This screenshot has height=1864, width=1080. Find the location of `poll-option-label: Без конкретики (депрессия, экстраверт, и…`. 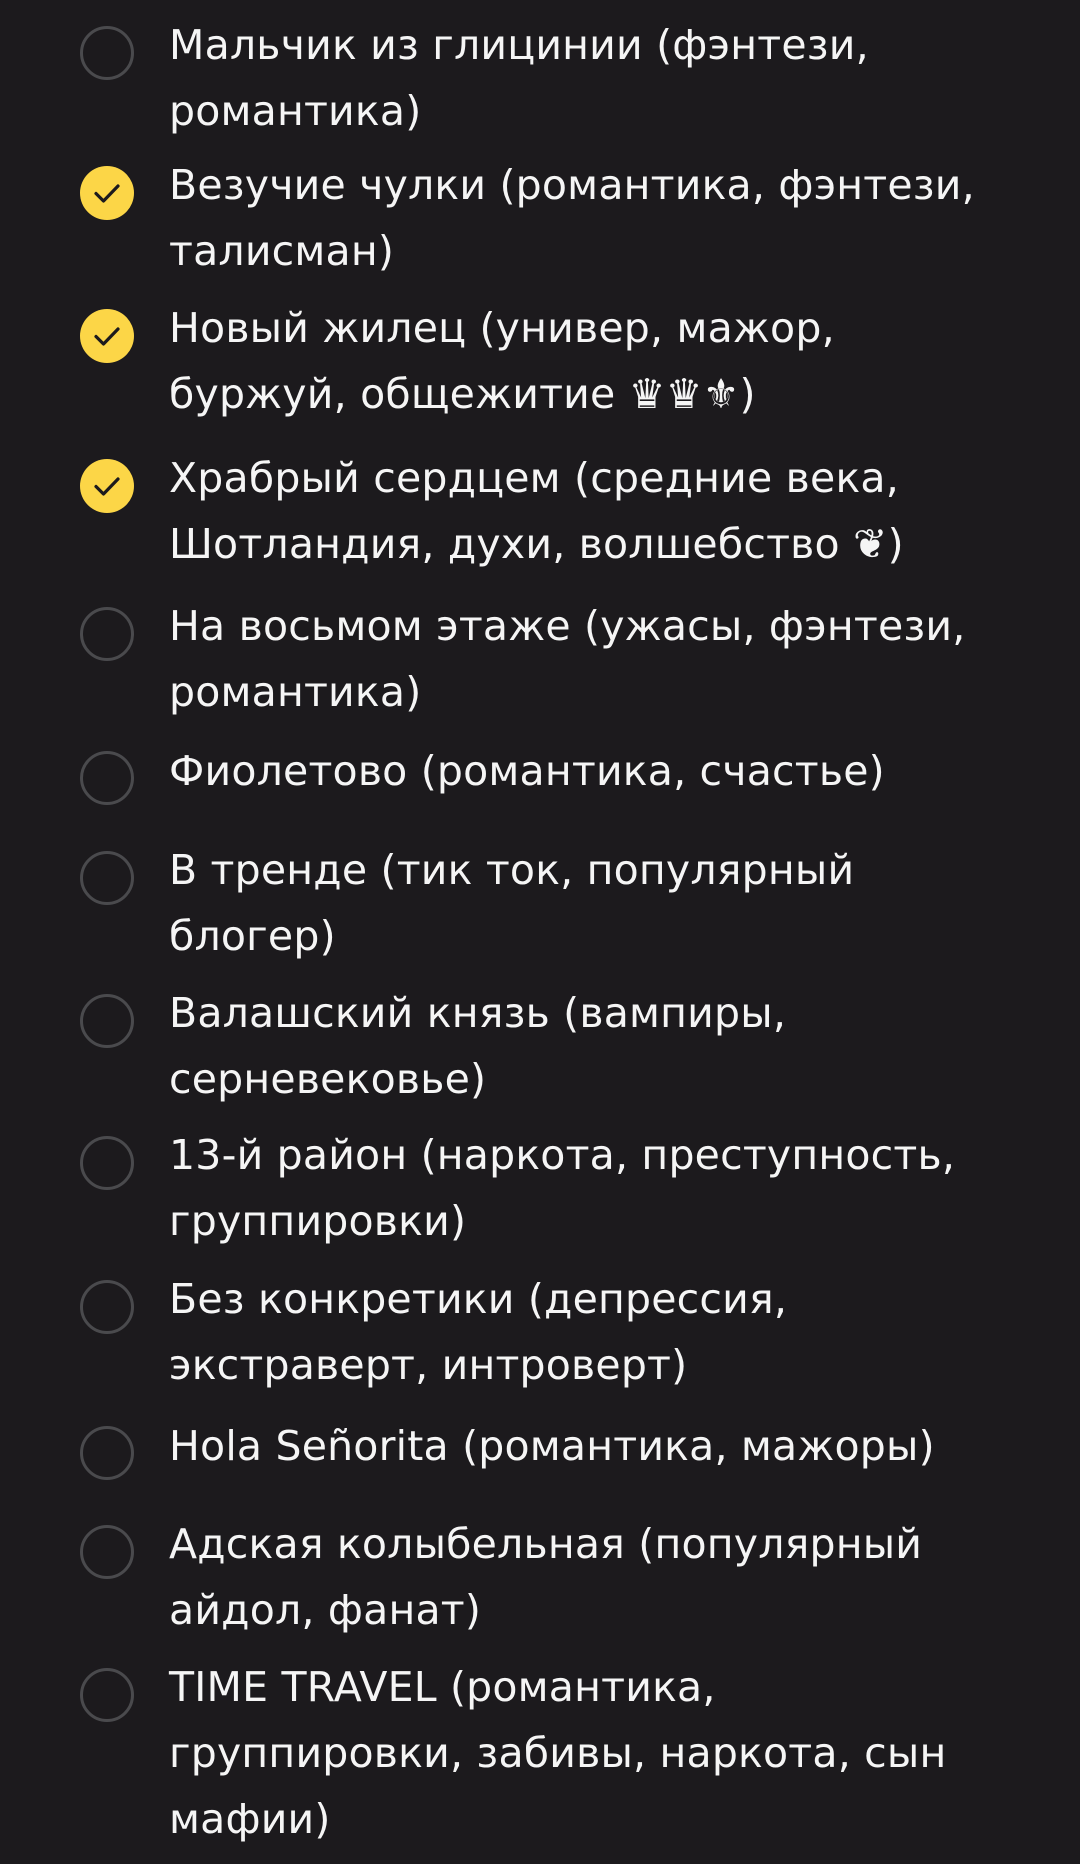

poll-option-label: Без конкретики (депрессия, экстраверт, и… is located at coordinates (478, 1332).